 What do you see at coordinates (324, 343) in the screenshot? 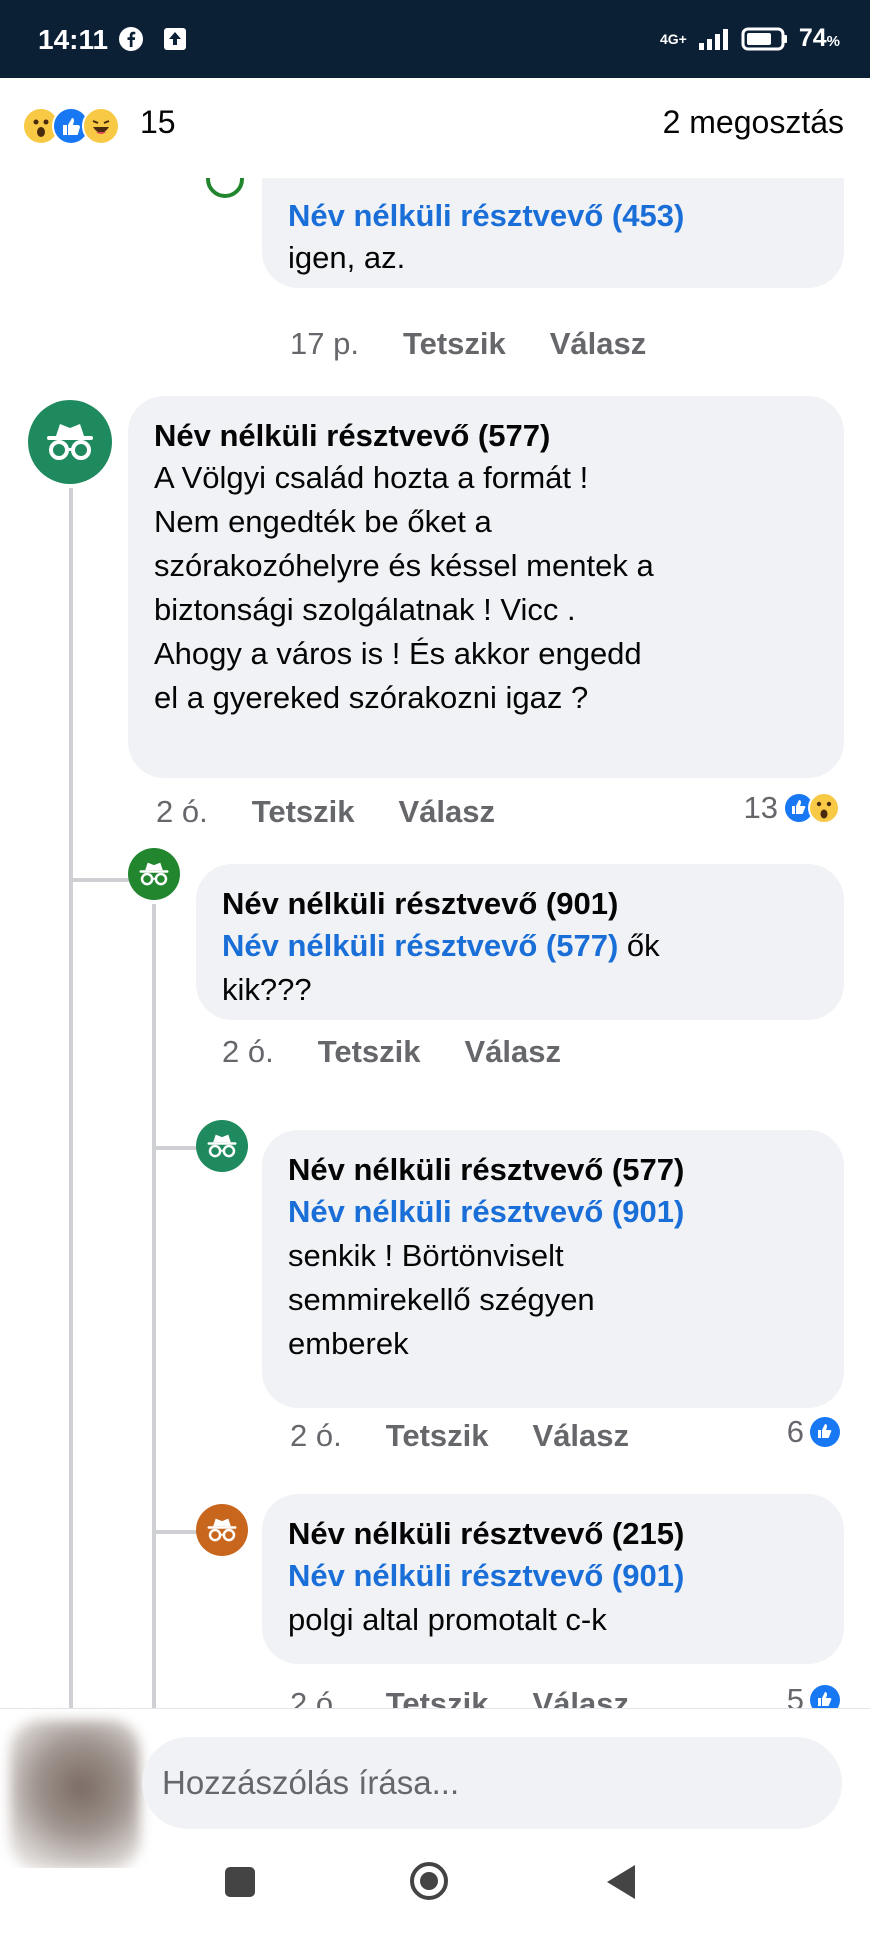
I see `comment-time: 17 p.` at bounding box center [324, 343].